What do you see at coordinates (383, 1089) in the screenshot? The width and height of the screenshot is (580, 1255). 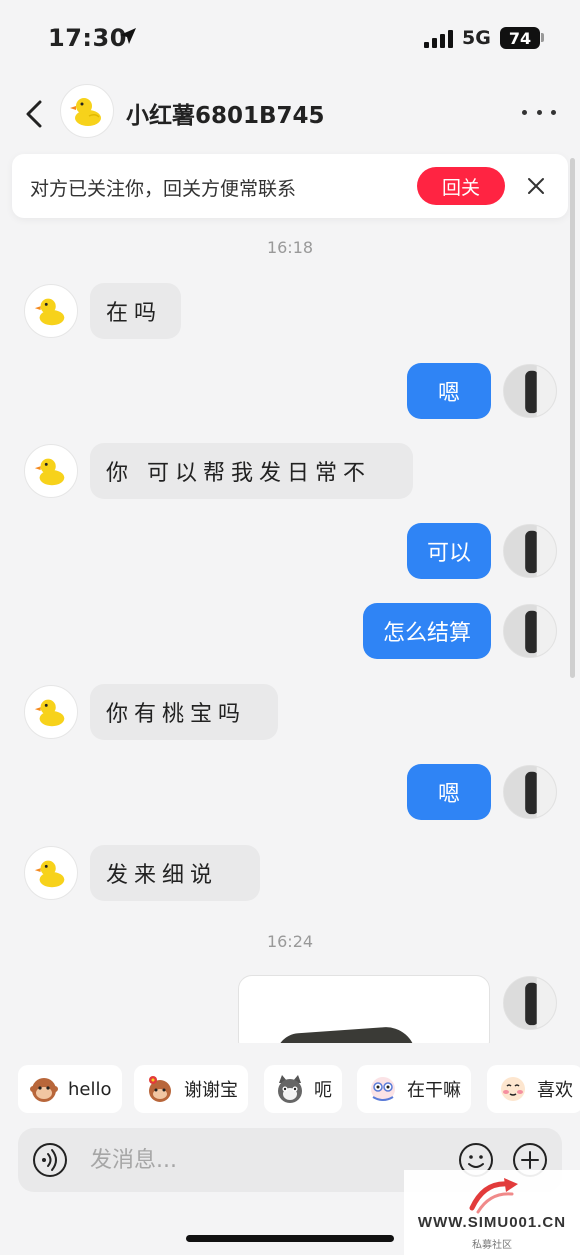 I see `peeking-emoji-icon` at bounding box center [383, 1089].